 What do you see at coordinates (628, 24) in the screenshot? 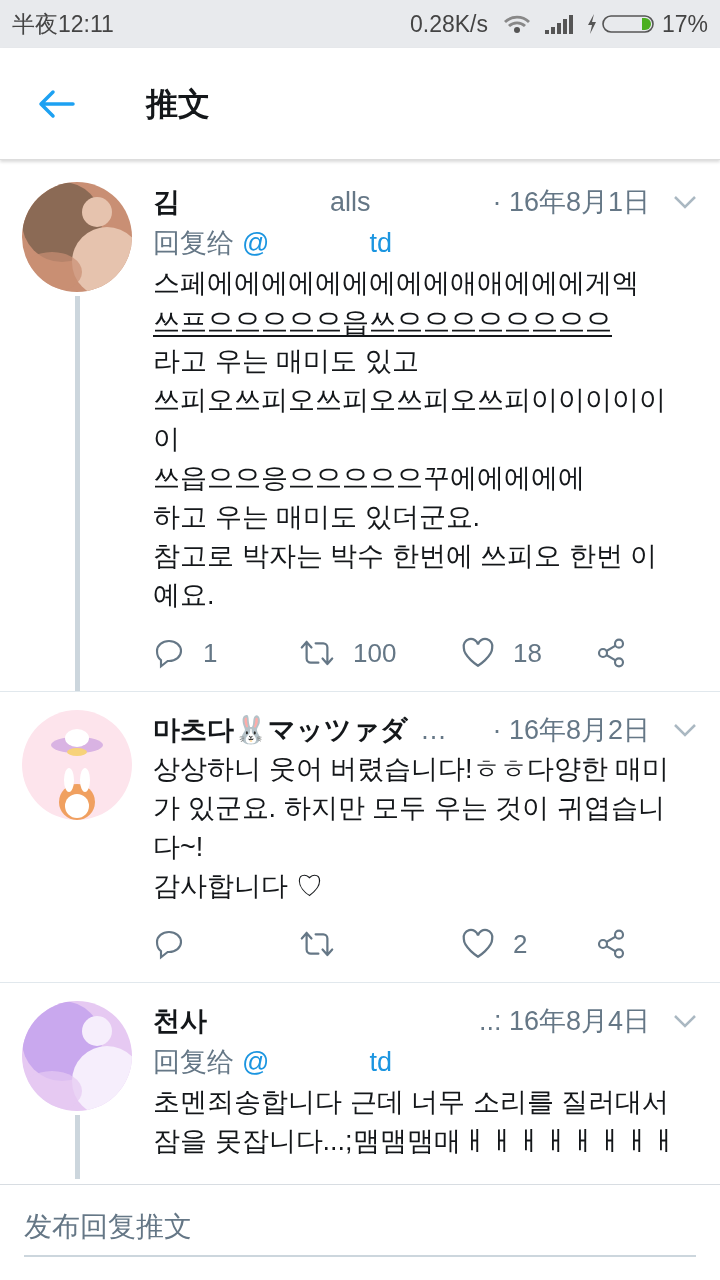
I see `battery-icon` at bounding box center [628, 24].